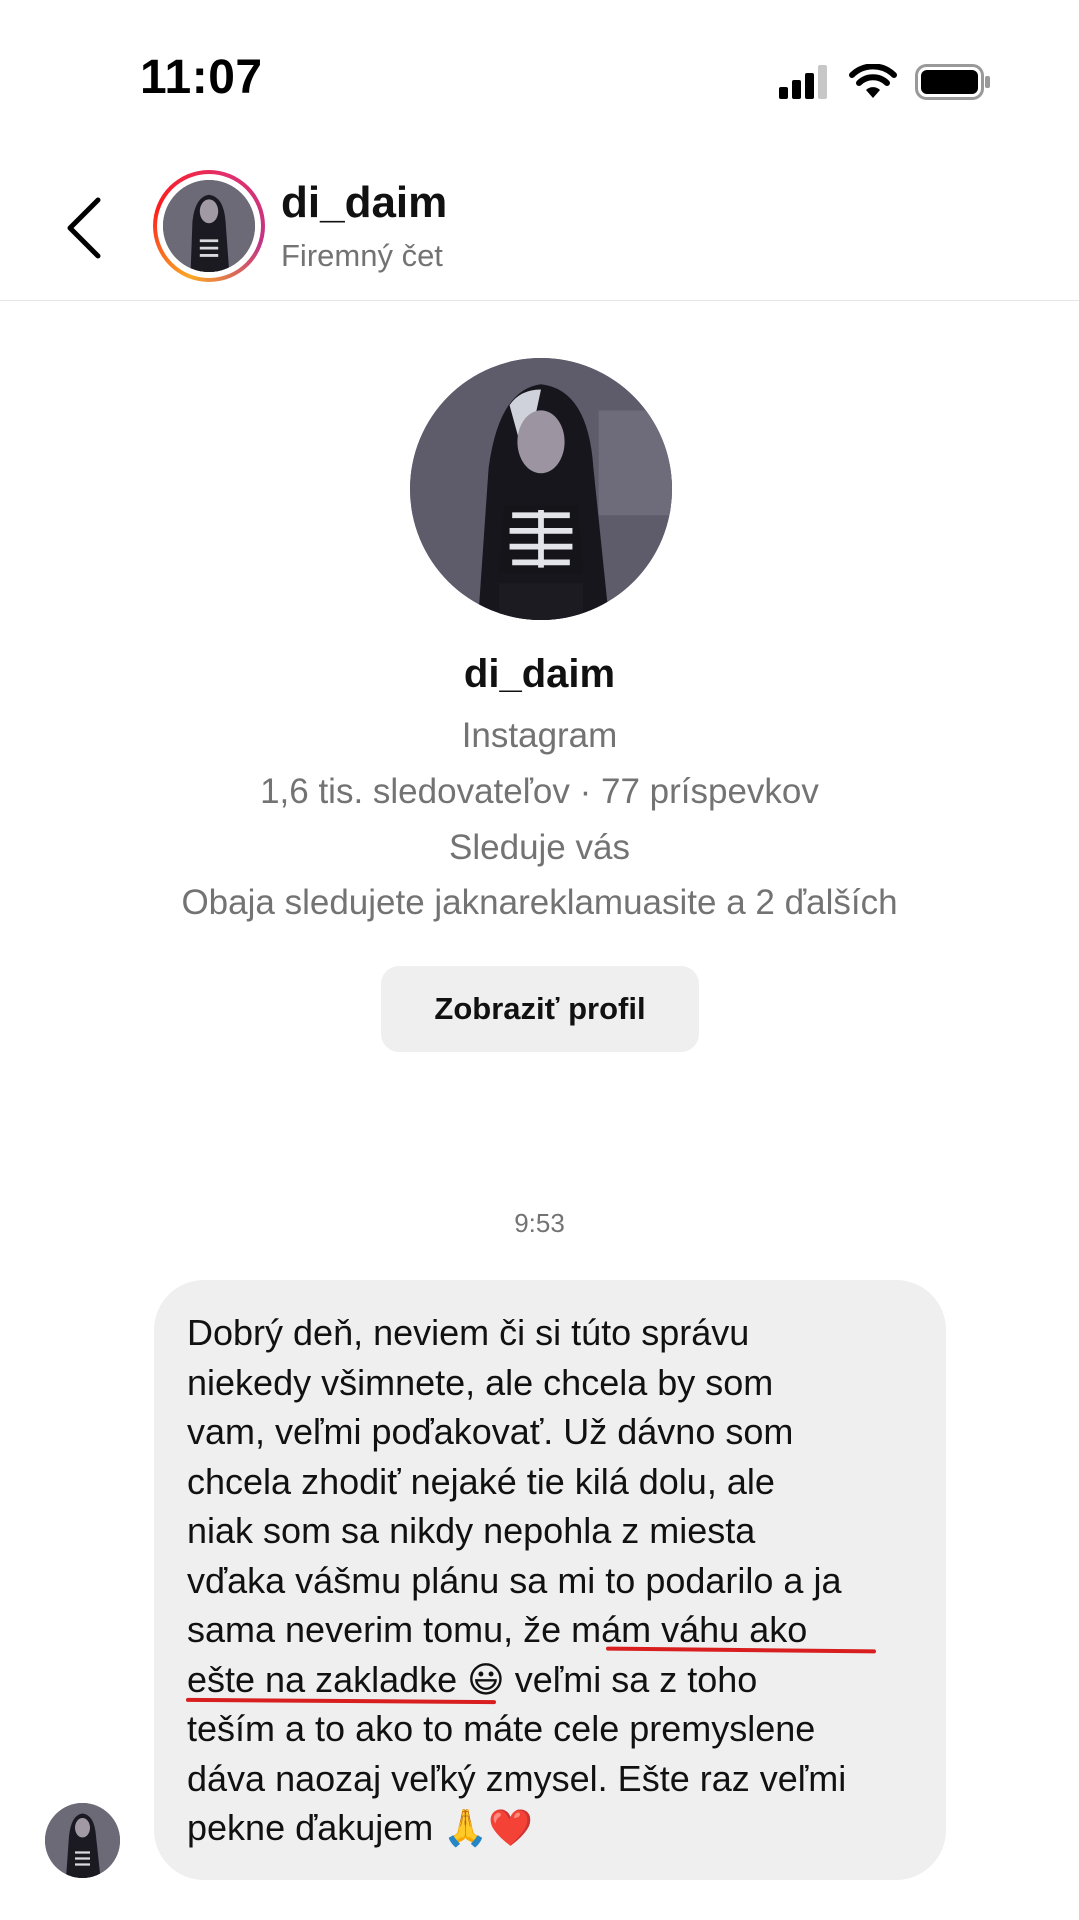  What do you see at coordinates (539, 735) in the screenshot?
I see `profile-platform: Instagram` at bounding box center [539, 735].